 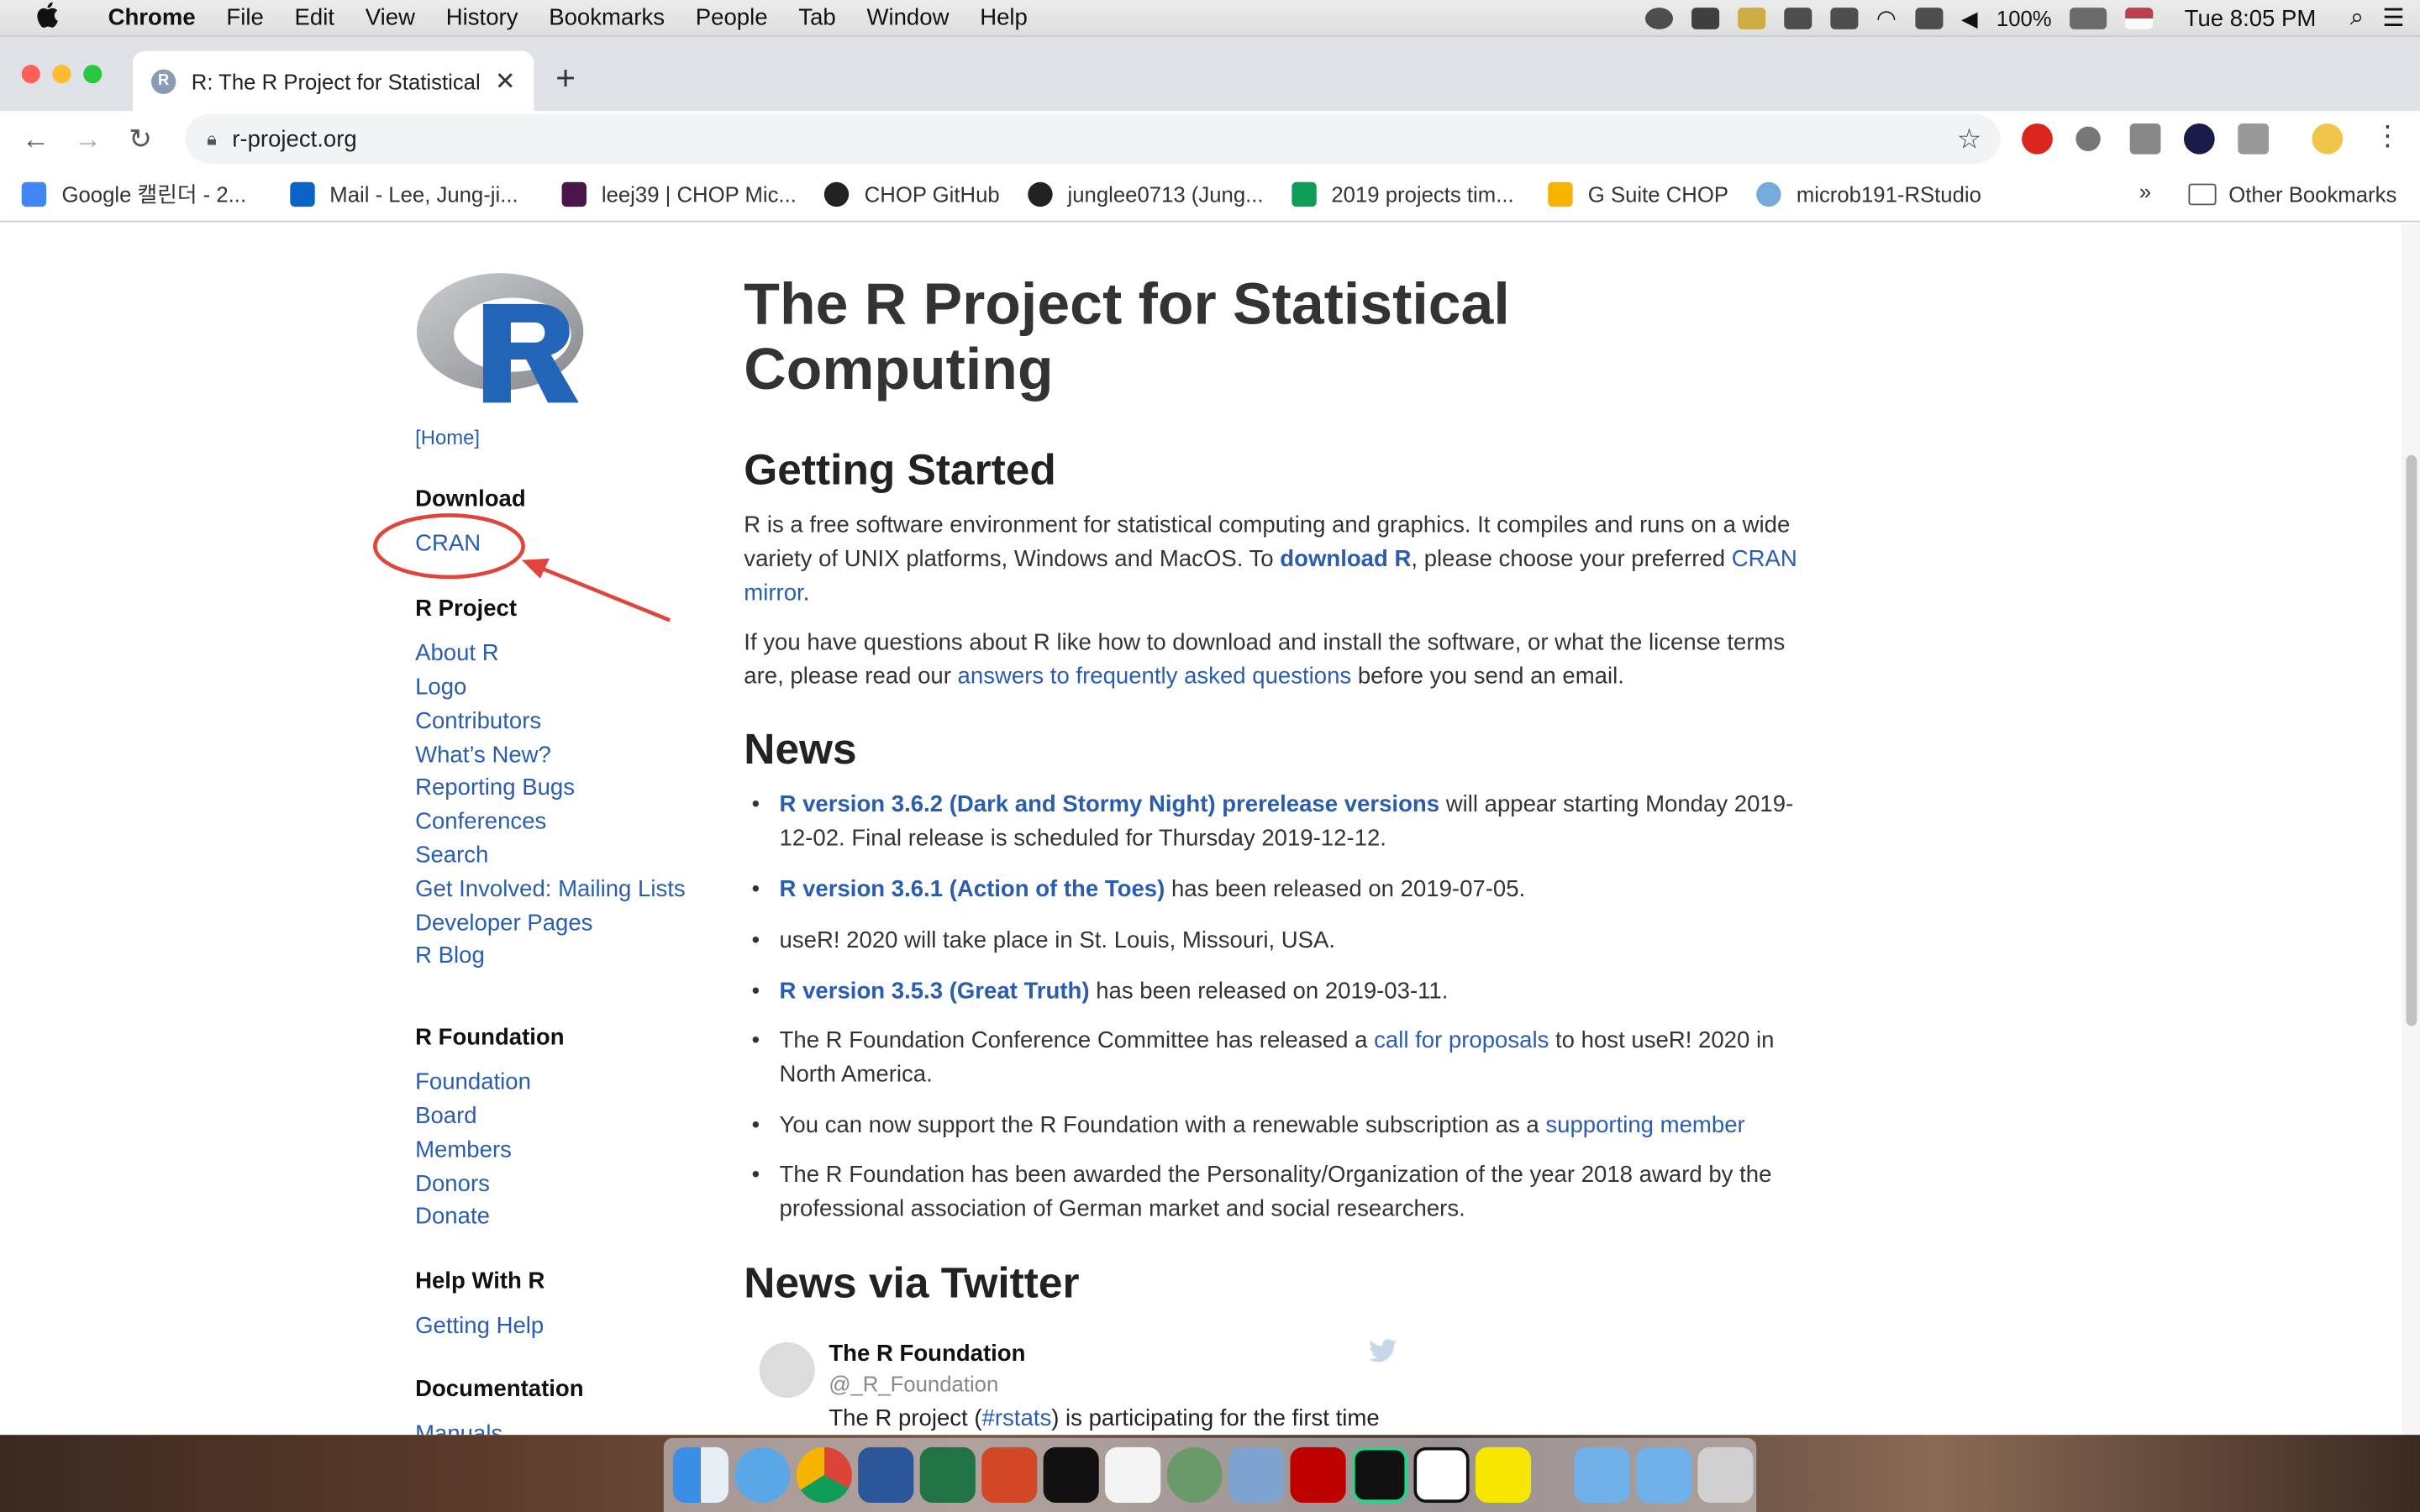 What do you see at coordinates (886, 1474) in the screenshot?
I see `word-icon` at bounding box center [886, 1474].